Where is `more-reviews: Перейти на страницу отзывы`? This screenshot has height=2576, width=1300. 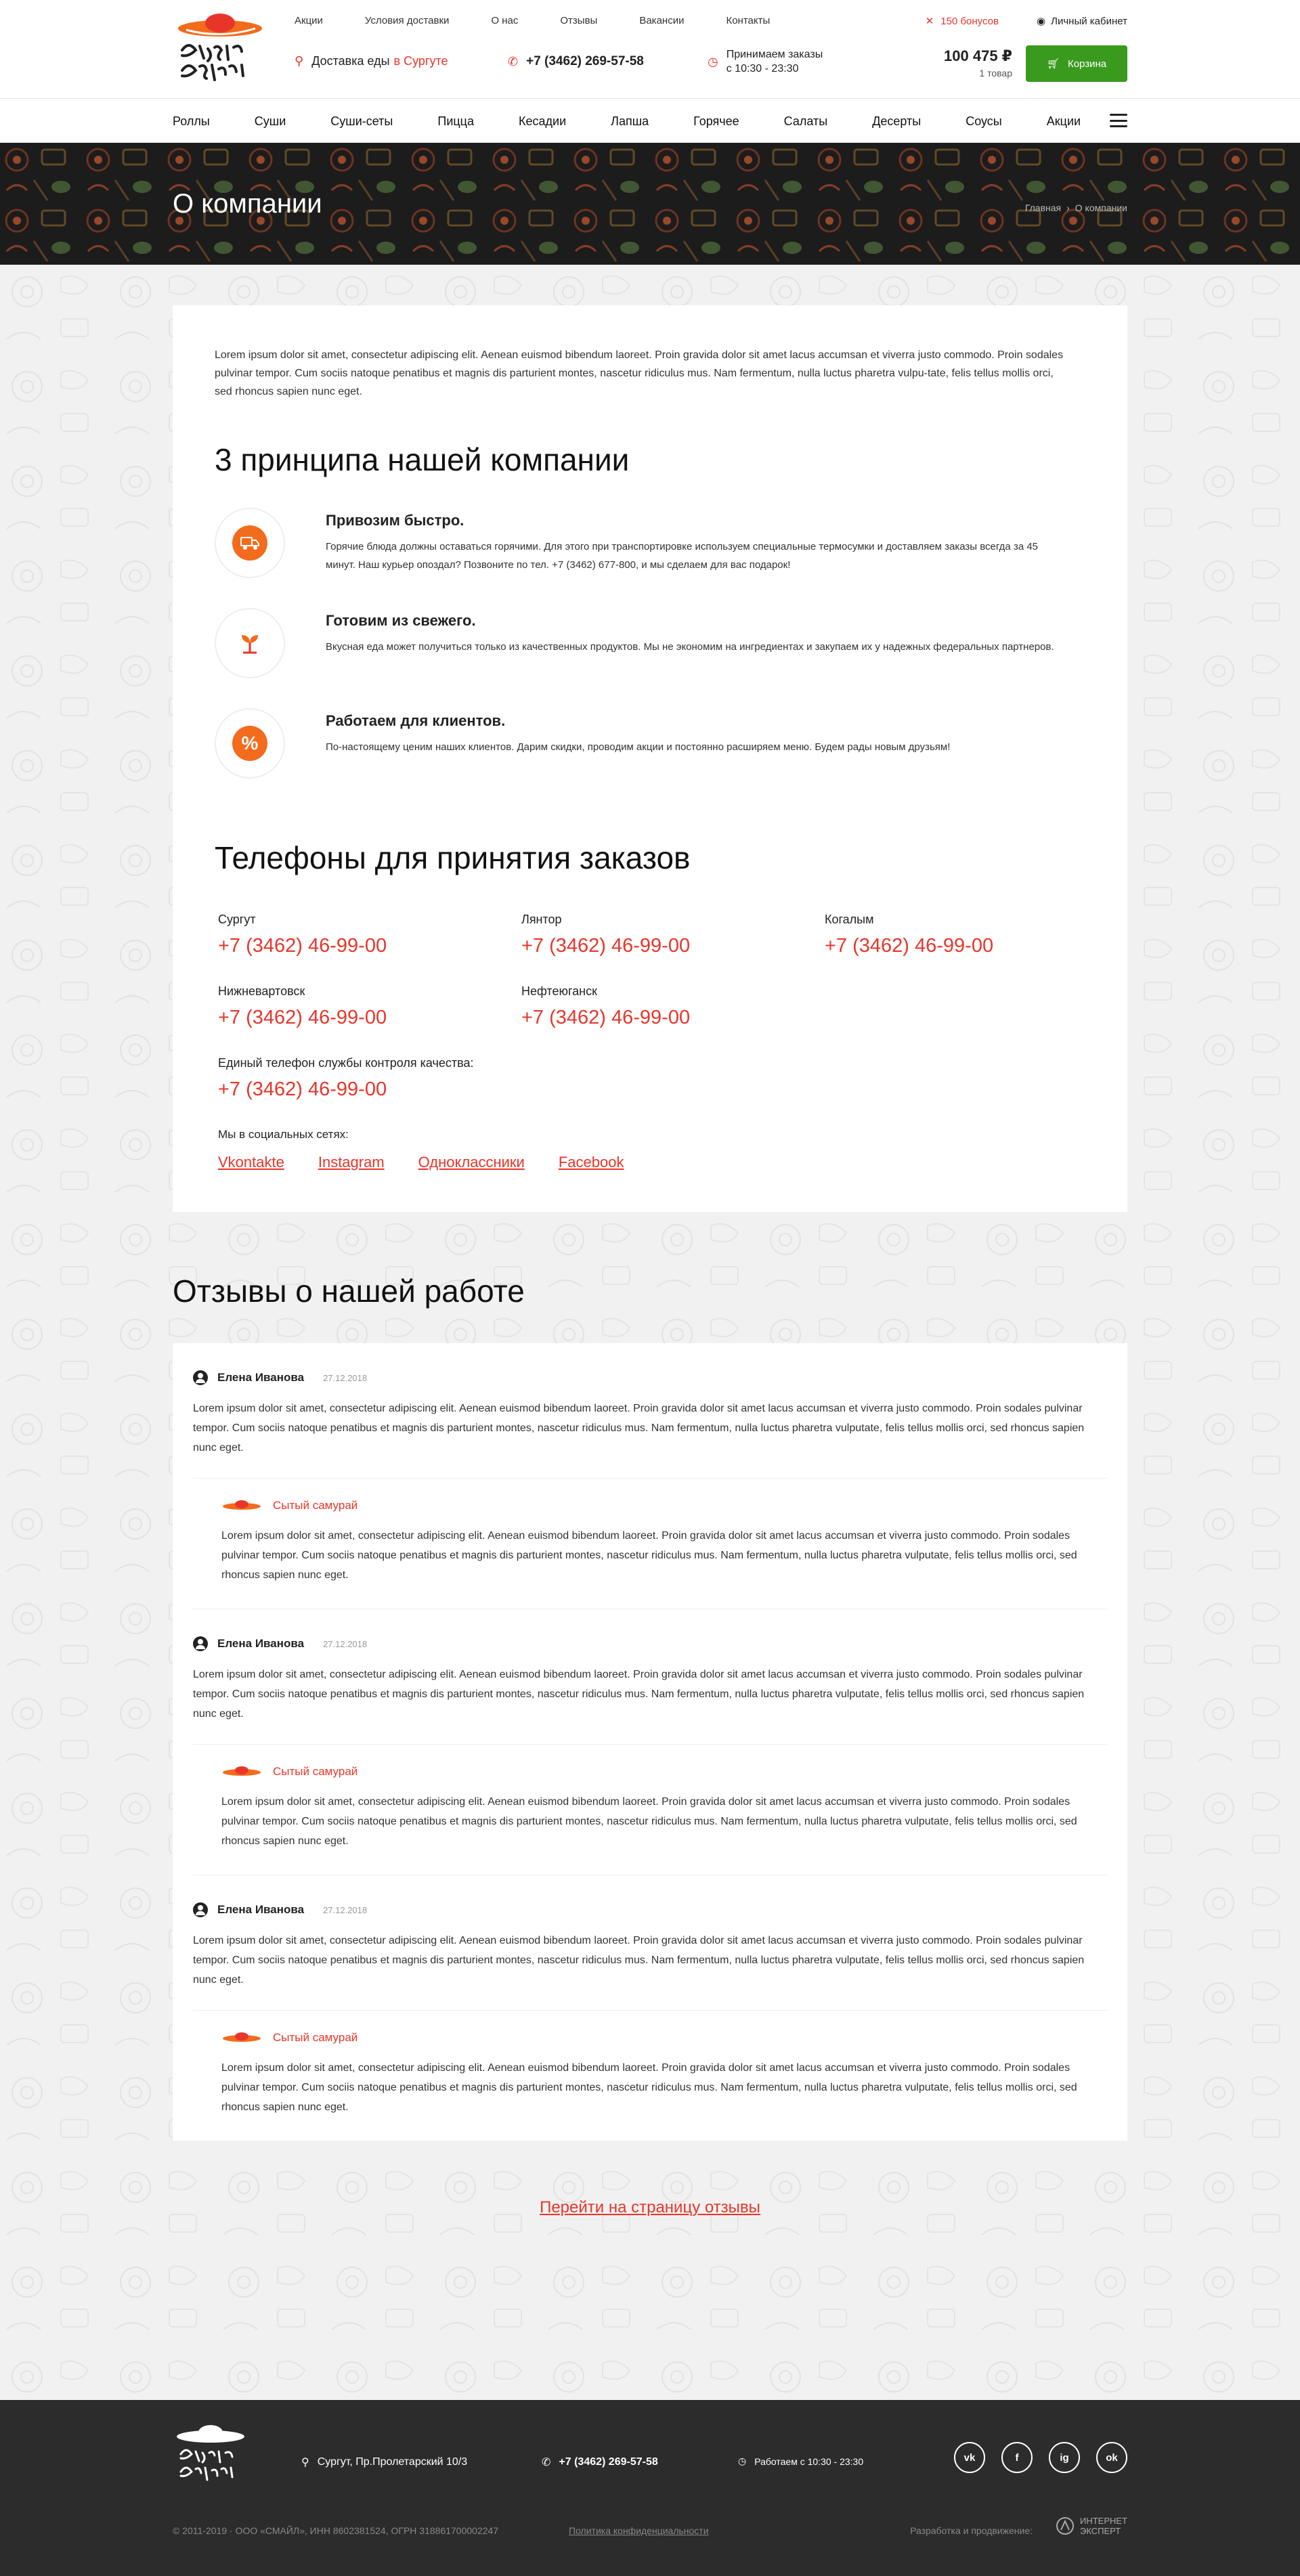 more-reviews: Перейти на страницу отзывы is located at coordinates (650, 2266).